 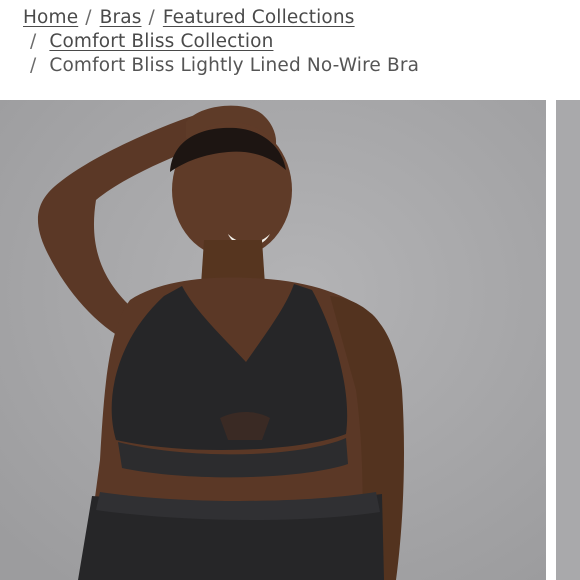 I want to click on breadcrumb-featured-collections-link: Featured Collections, so click(x=259, y=17).